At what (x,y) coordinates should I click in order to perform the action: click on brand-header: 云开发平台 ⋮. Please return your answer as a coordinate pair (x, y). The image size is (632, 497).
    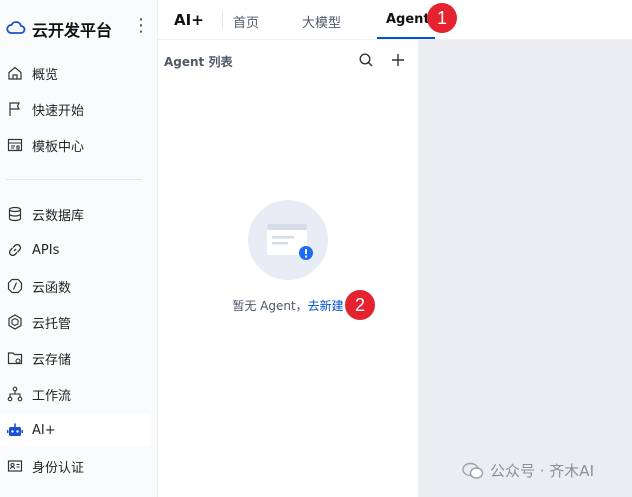
    Looking at the image, I should click on (79, 28).